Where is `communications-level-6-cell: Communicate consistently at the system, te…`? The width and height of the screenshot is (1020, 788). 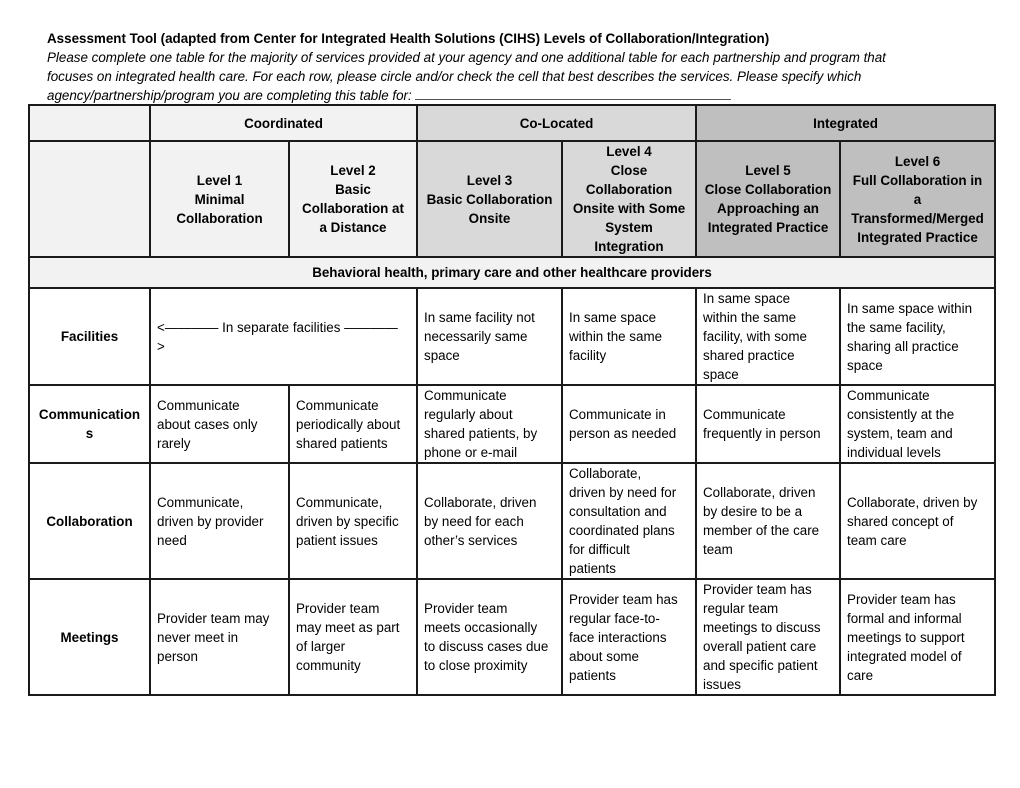
communications-level-6-cell: Communicate consistently at the system, te… is located at coordinates (918, 424).